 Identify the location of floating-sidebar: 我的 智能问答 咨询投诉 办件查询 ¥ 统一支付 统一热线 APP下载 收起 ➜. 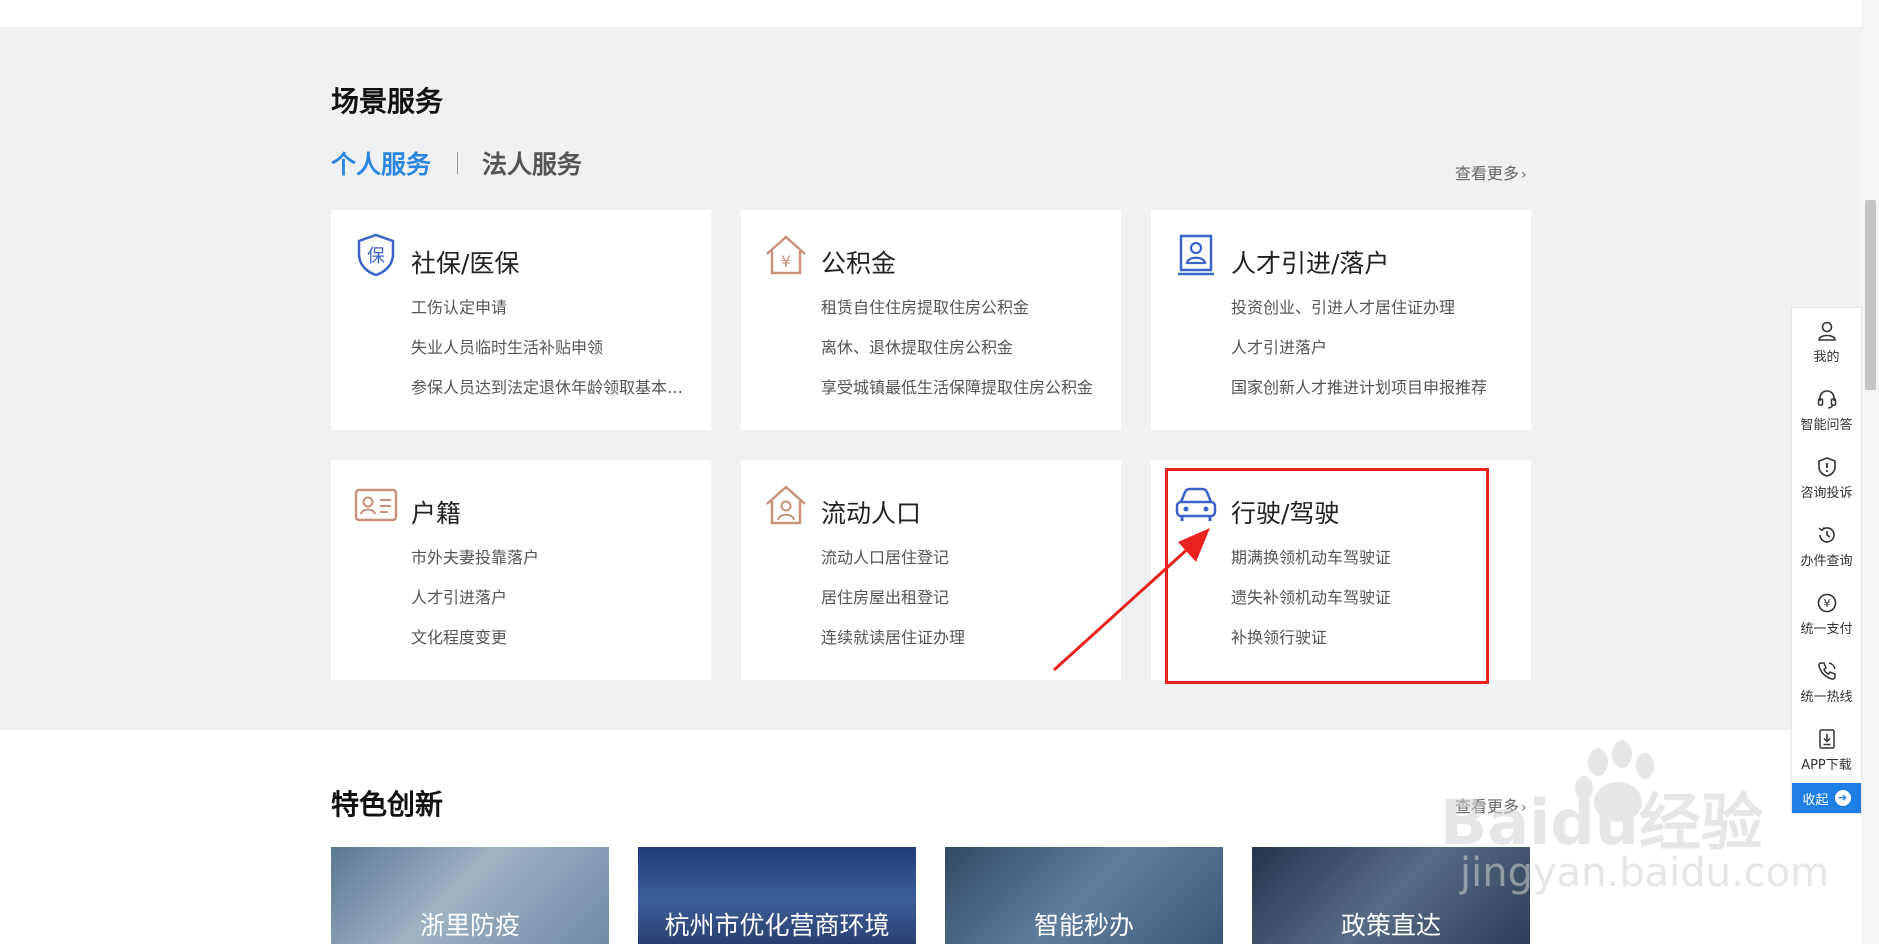
(1826, 560).